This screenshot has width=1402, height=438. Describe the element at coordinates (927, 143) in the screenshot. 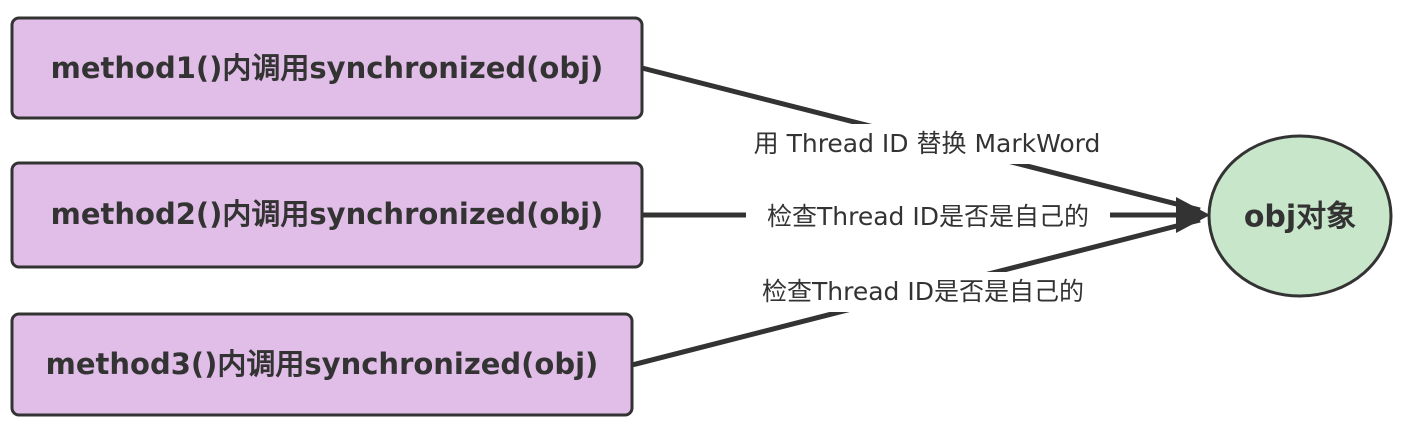

I see `edge-1-label: 用 Thread ID 替换 MarkWord` at that location.